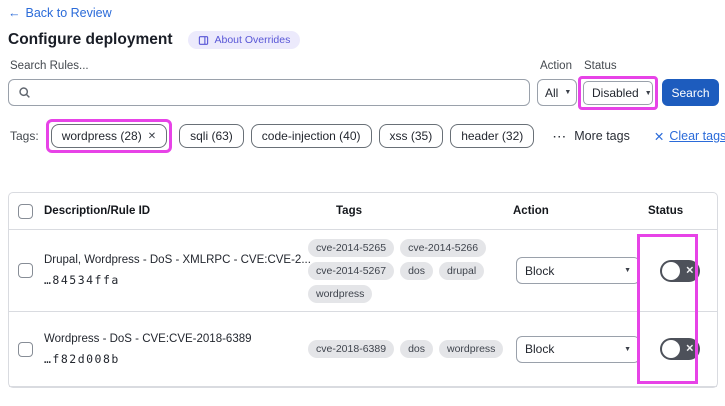 The height and width of the screenshot is (406, 725). I want to click on column-header-tags: Tags, so click(349, 211).